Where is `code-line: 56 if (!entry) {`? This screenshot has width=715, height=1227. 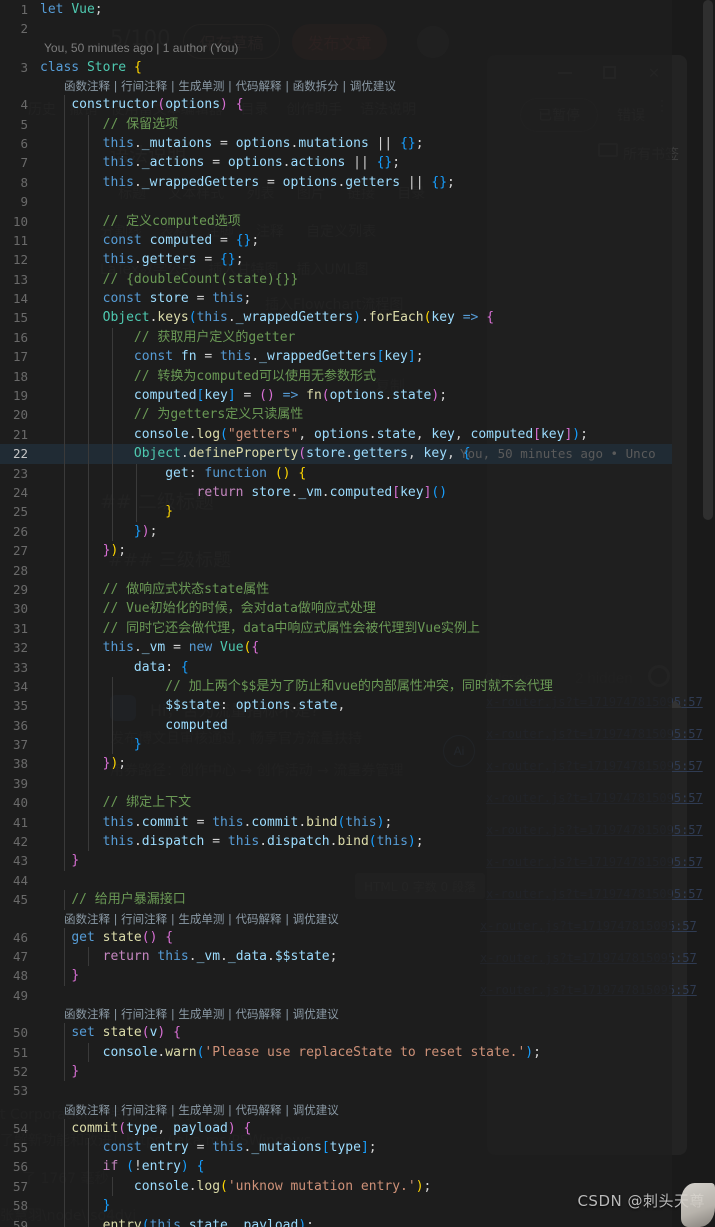
code-line: 56 if (!entry) { is located at coordinates (336, 1167).